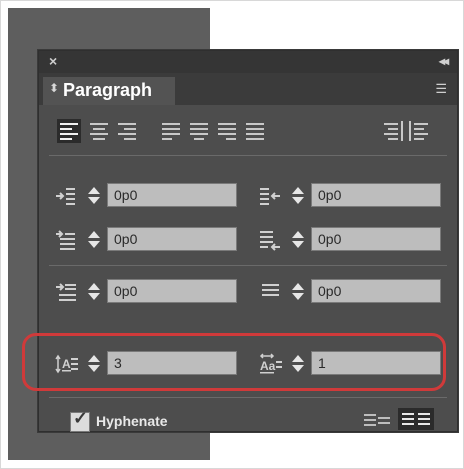 The height and width of the screenshot is (469, 464). What do you see at coordinates (199, 131) in the screenshot?
I see `justify-center-button` at bounding box center [199, 131].